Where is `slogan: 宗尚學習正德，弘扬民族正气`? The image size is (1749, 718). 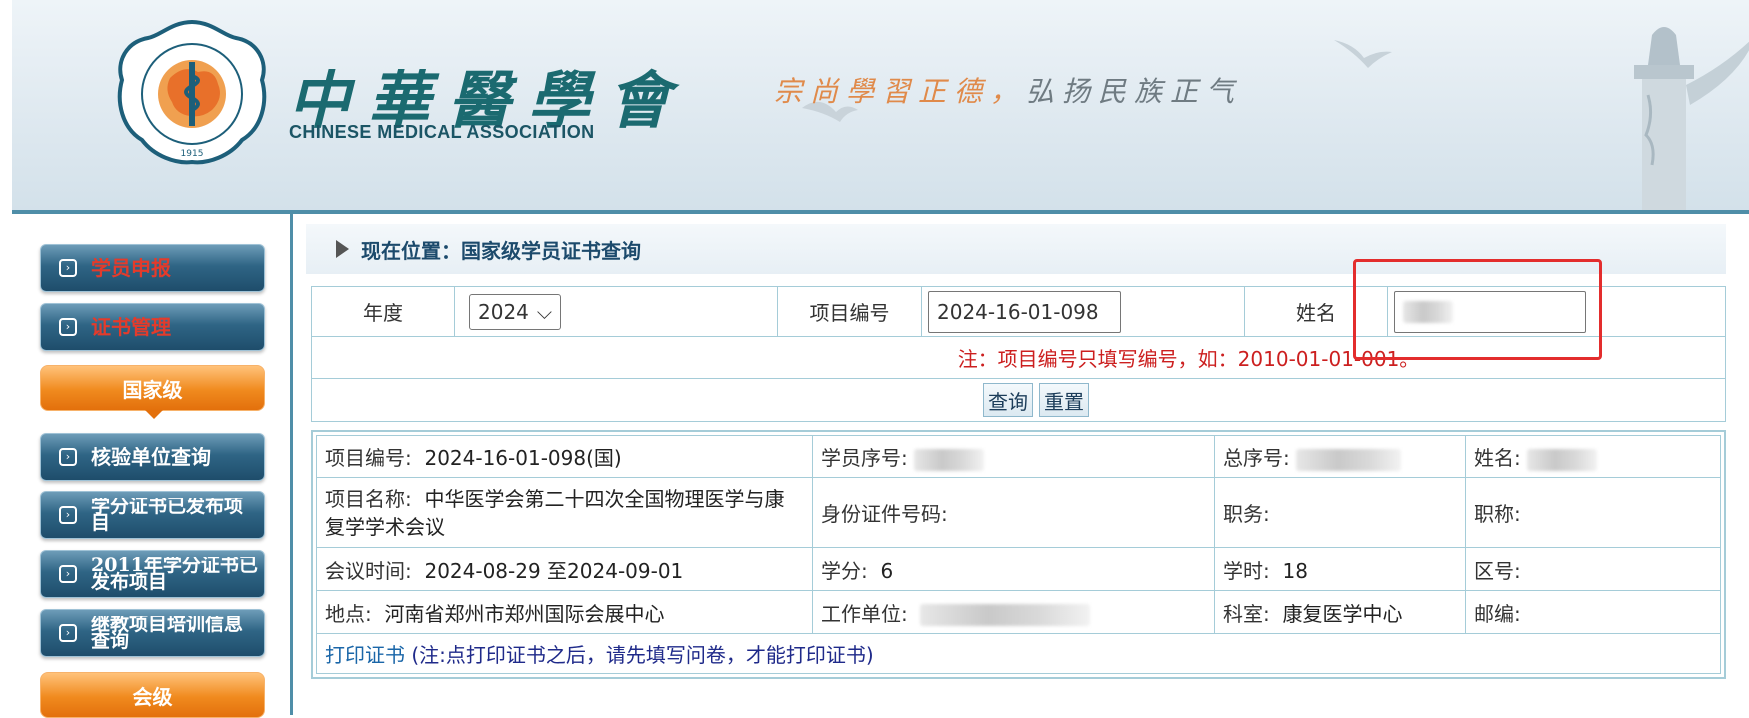 slogan: 宗尚學習正德，弘扬民族正气 is located at coordinates (1008, 91).